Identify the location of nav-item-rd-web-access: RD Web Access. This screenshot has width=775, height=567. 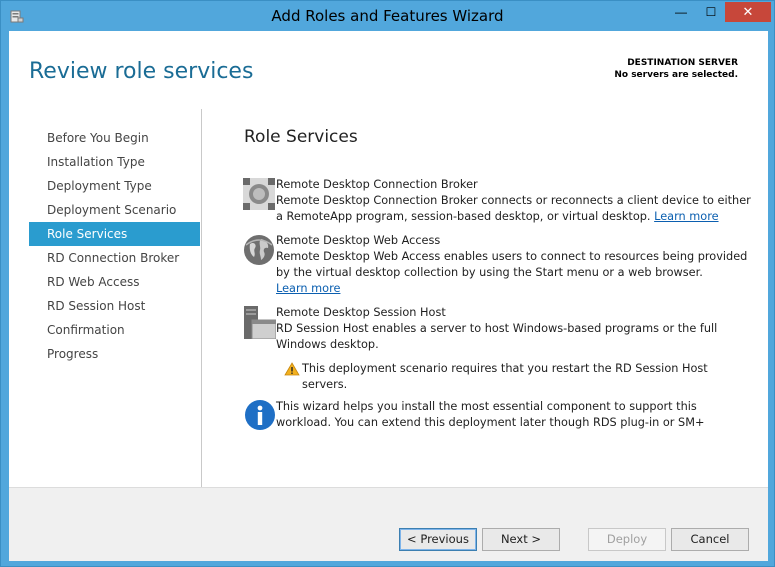
(114, 282).